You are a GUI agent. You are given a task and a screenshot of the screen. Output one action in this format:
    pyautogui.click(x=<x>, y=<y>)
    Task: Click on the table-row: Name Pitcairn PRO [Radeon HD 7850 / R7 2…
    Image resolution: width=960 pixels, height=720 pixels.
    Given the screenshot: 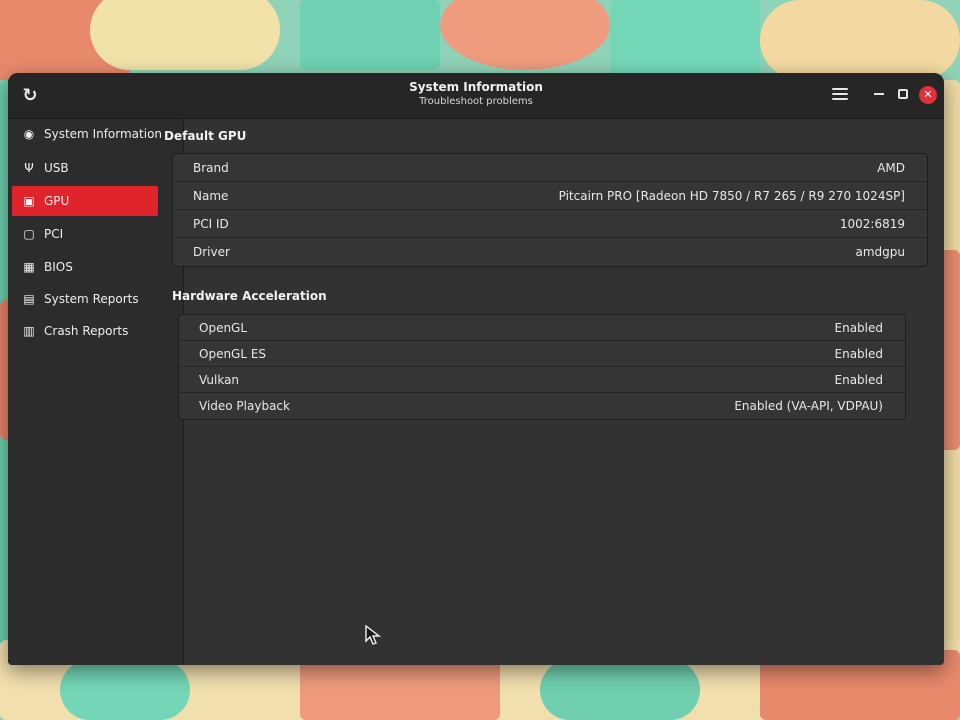 What is the action you would take?
    pyautogui.click(x=550, y=196)
    